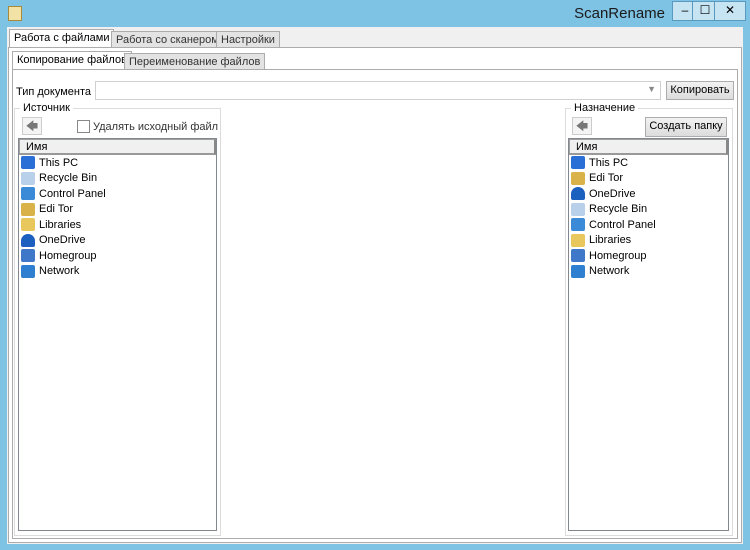  I want to click on window-title: ScanRename, so click(619, 13).